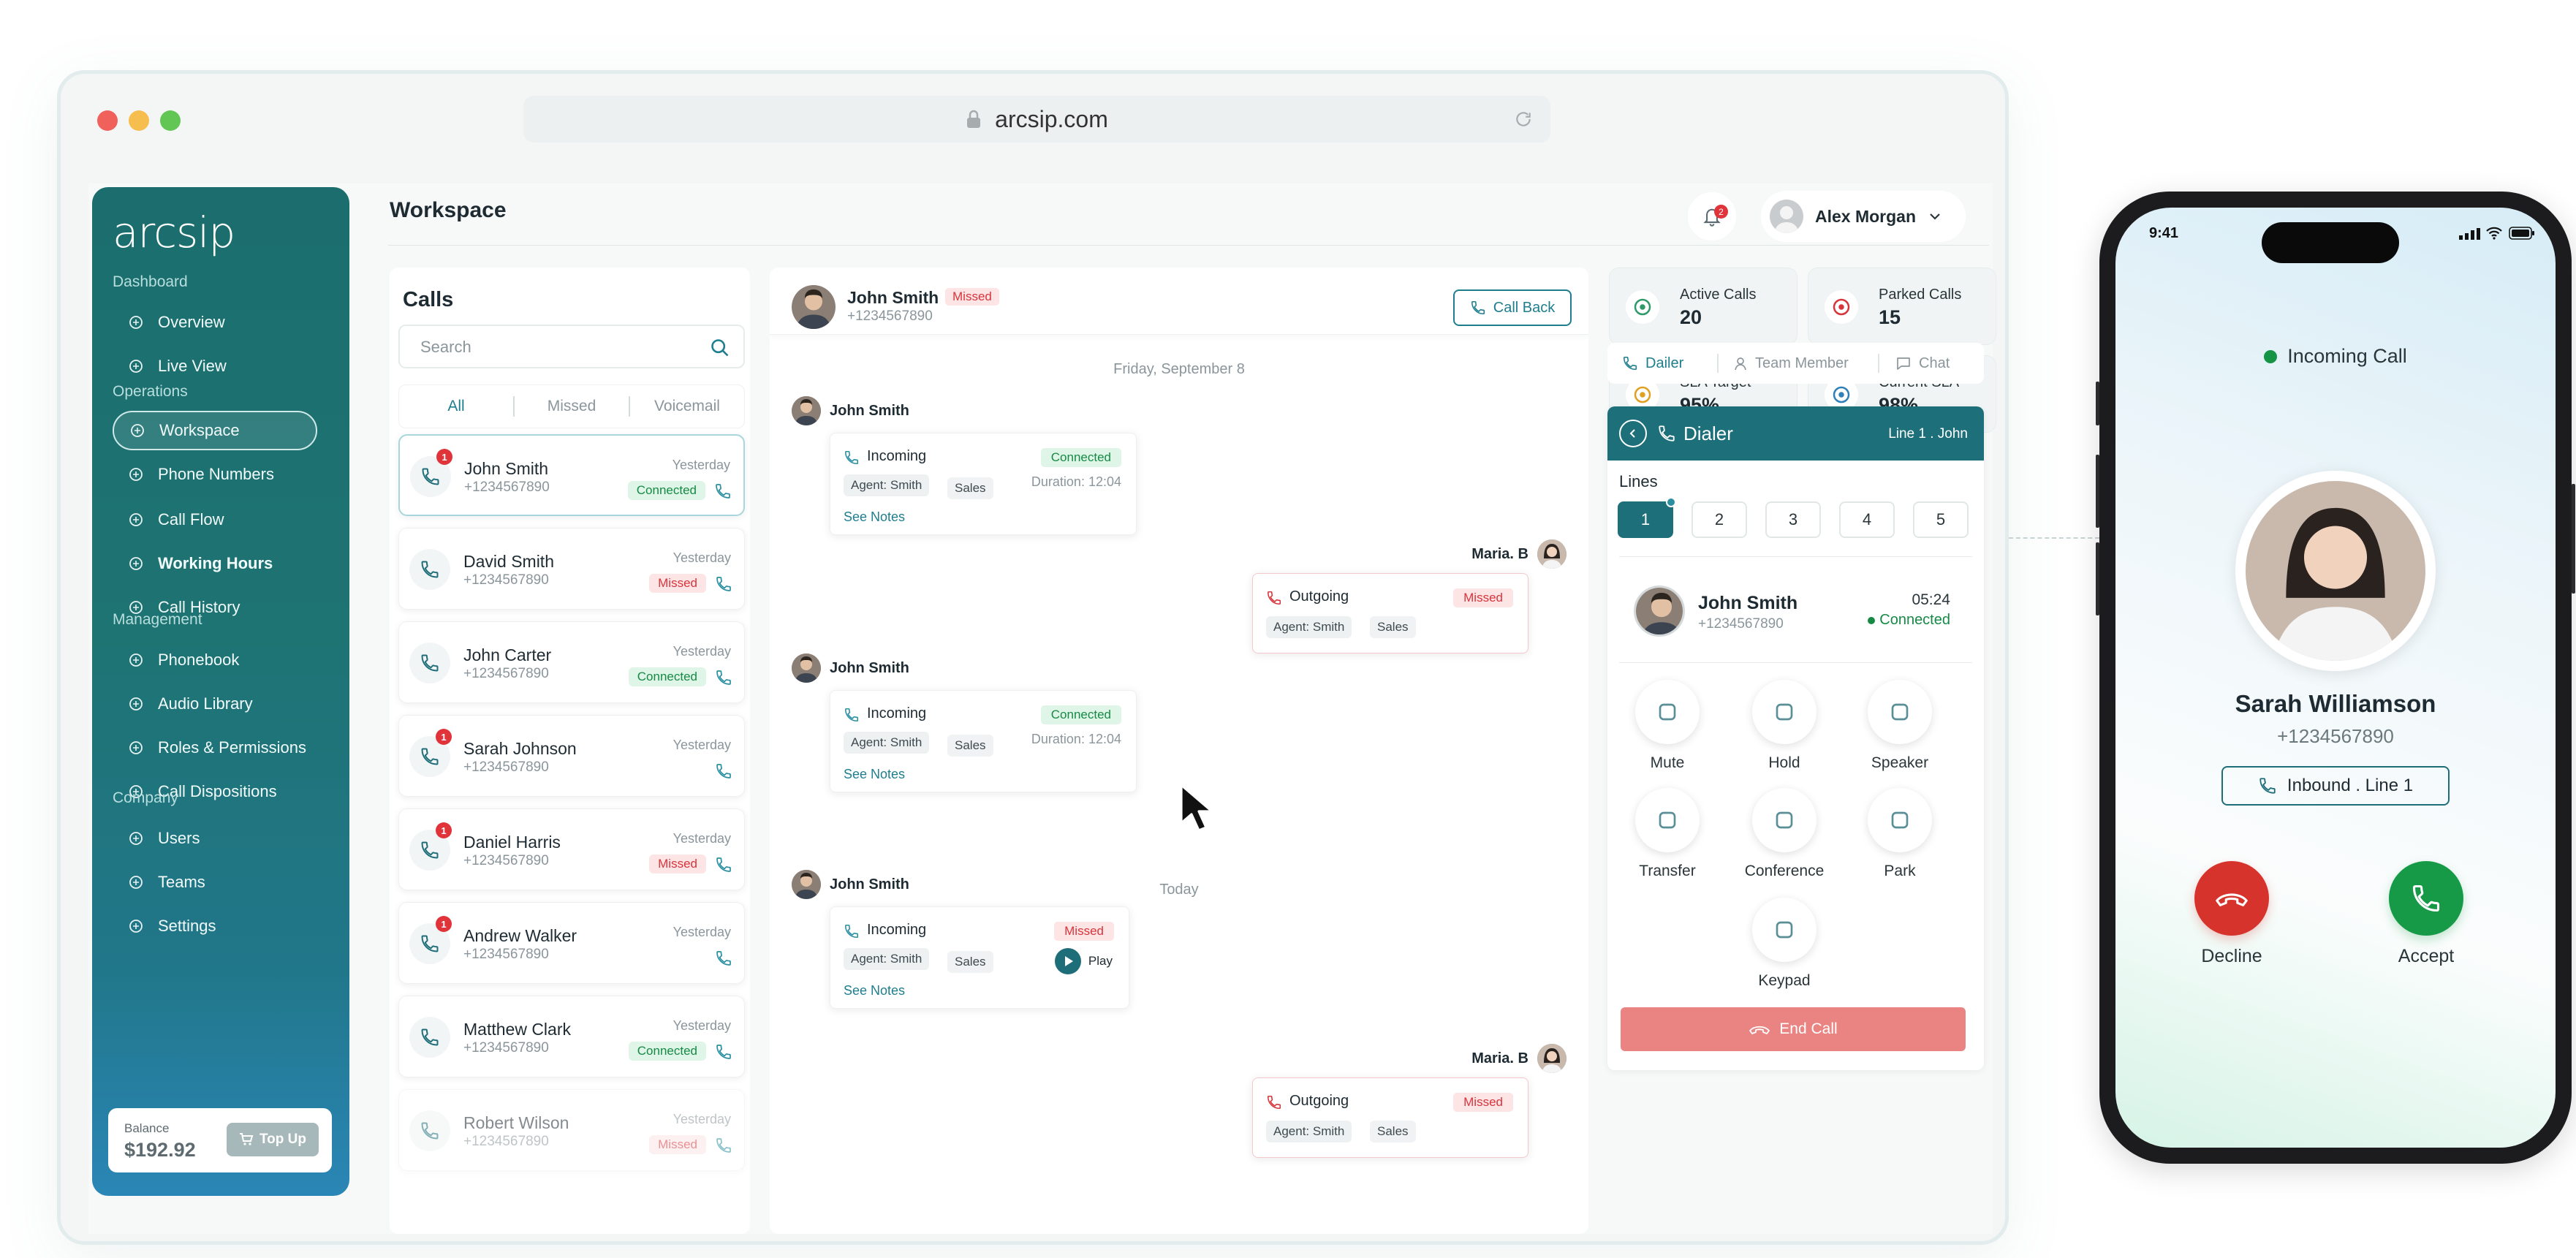  What do you see at coordinates (136, 366) in the screenshot?
I see `grid-icon` at bounding box center [136, 366].